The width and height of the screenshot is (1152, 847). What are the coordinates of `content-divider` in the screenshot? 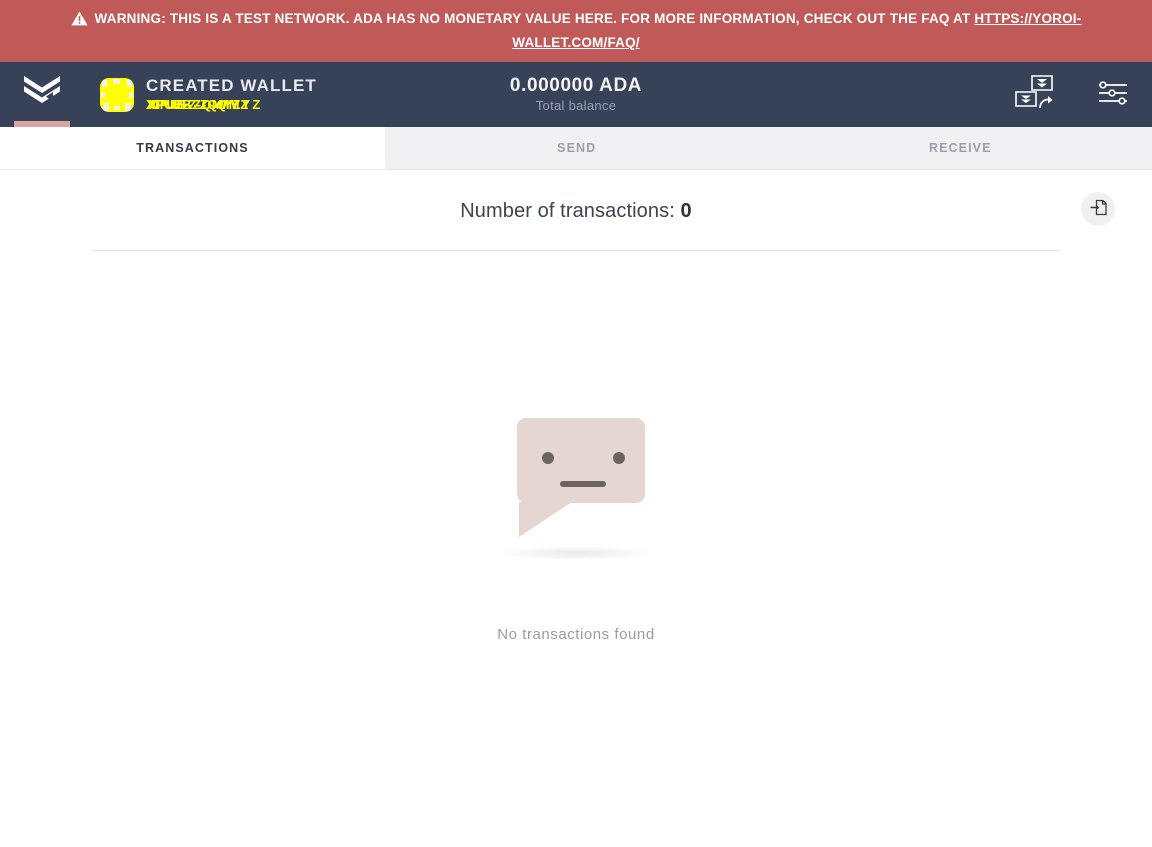 It's located at (576, 250).